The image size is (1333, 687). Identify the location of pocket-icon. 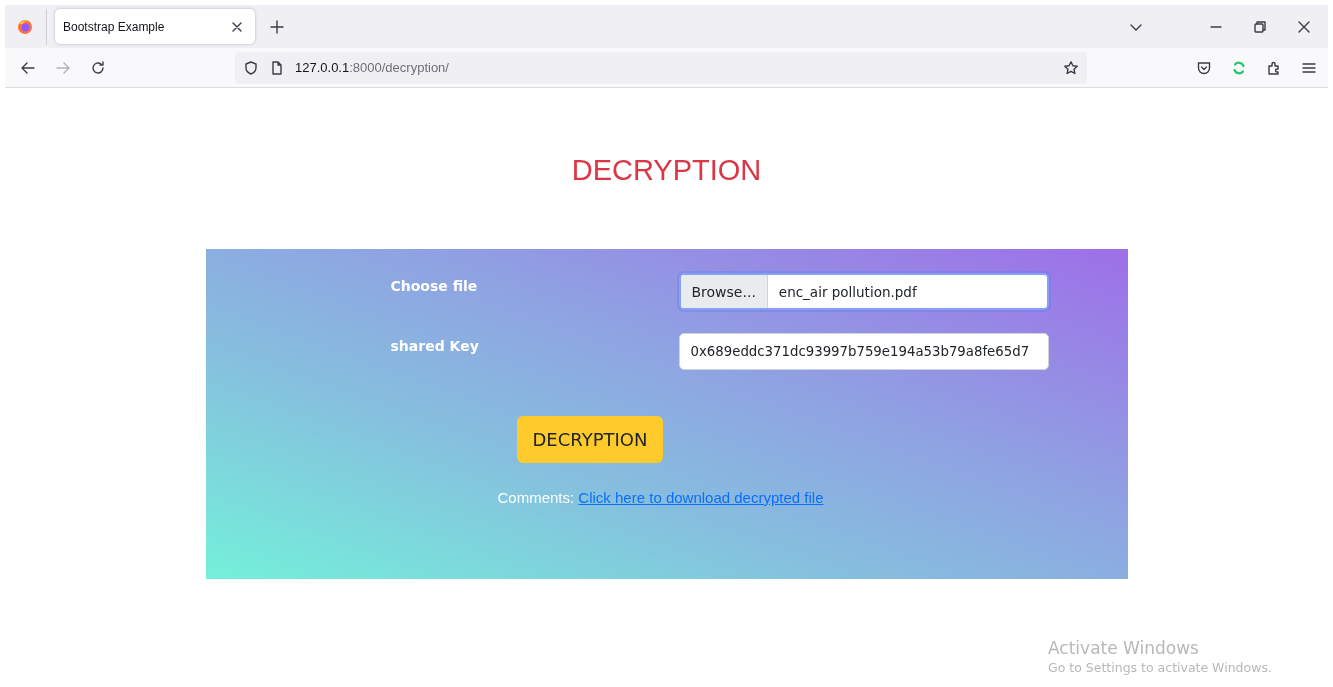
(1204, 67).